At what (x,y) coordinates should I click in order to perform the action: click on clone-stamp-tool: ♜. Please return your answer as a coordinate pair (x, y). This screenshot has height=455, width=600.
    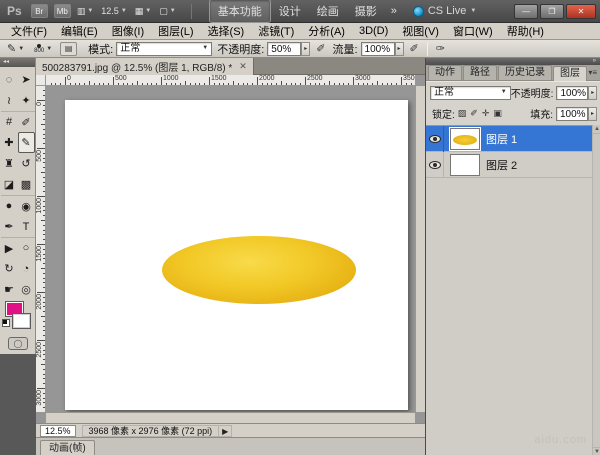
    Looking at the image, I should click on (9, 163).